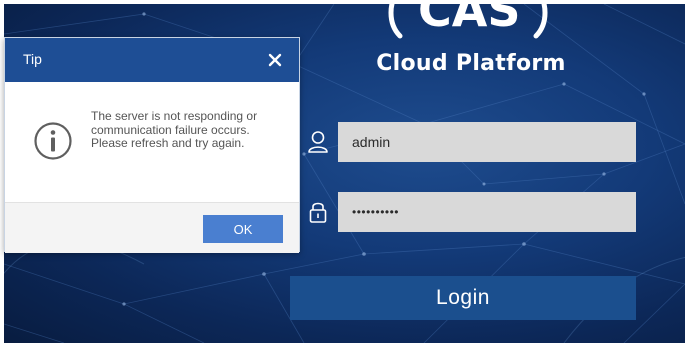  Describe the element at coordinates (371, 142) in the screenshot. I see `username-value: admin` at that location.